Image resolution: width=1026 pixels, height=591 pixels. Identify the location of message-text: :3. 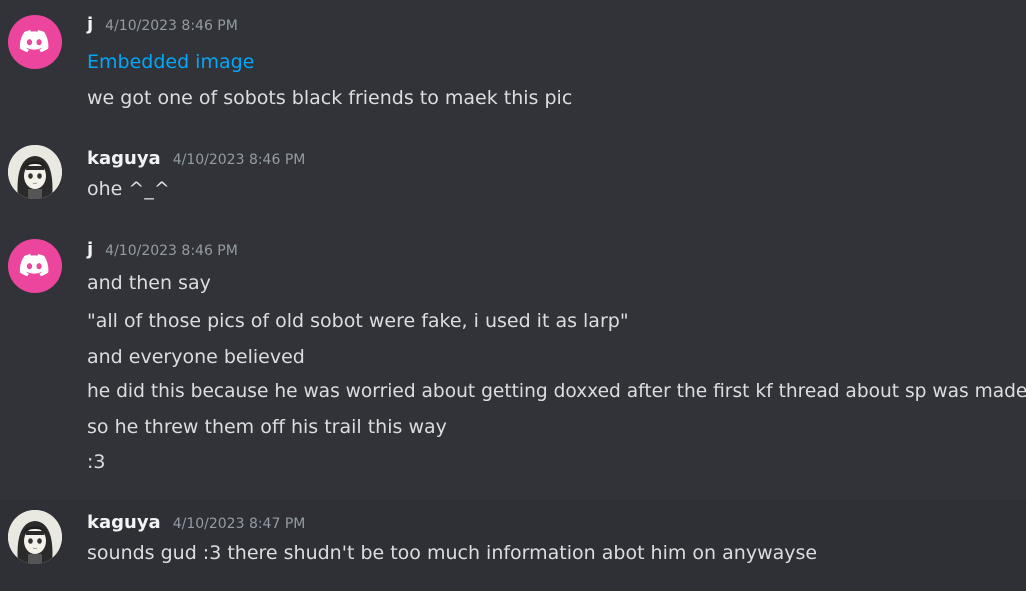
(96, 462).